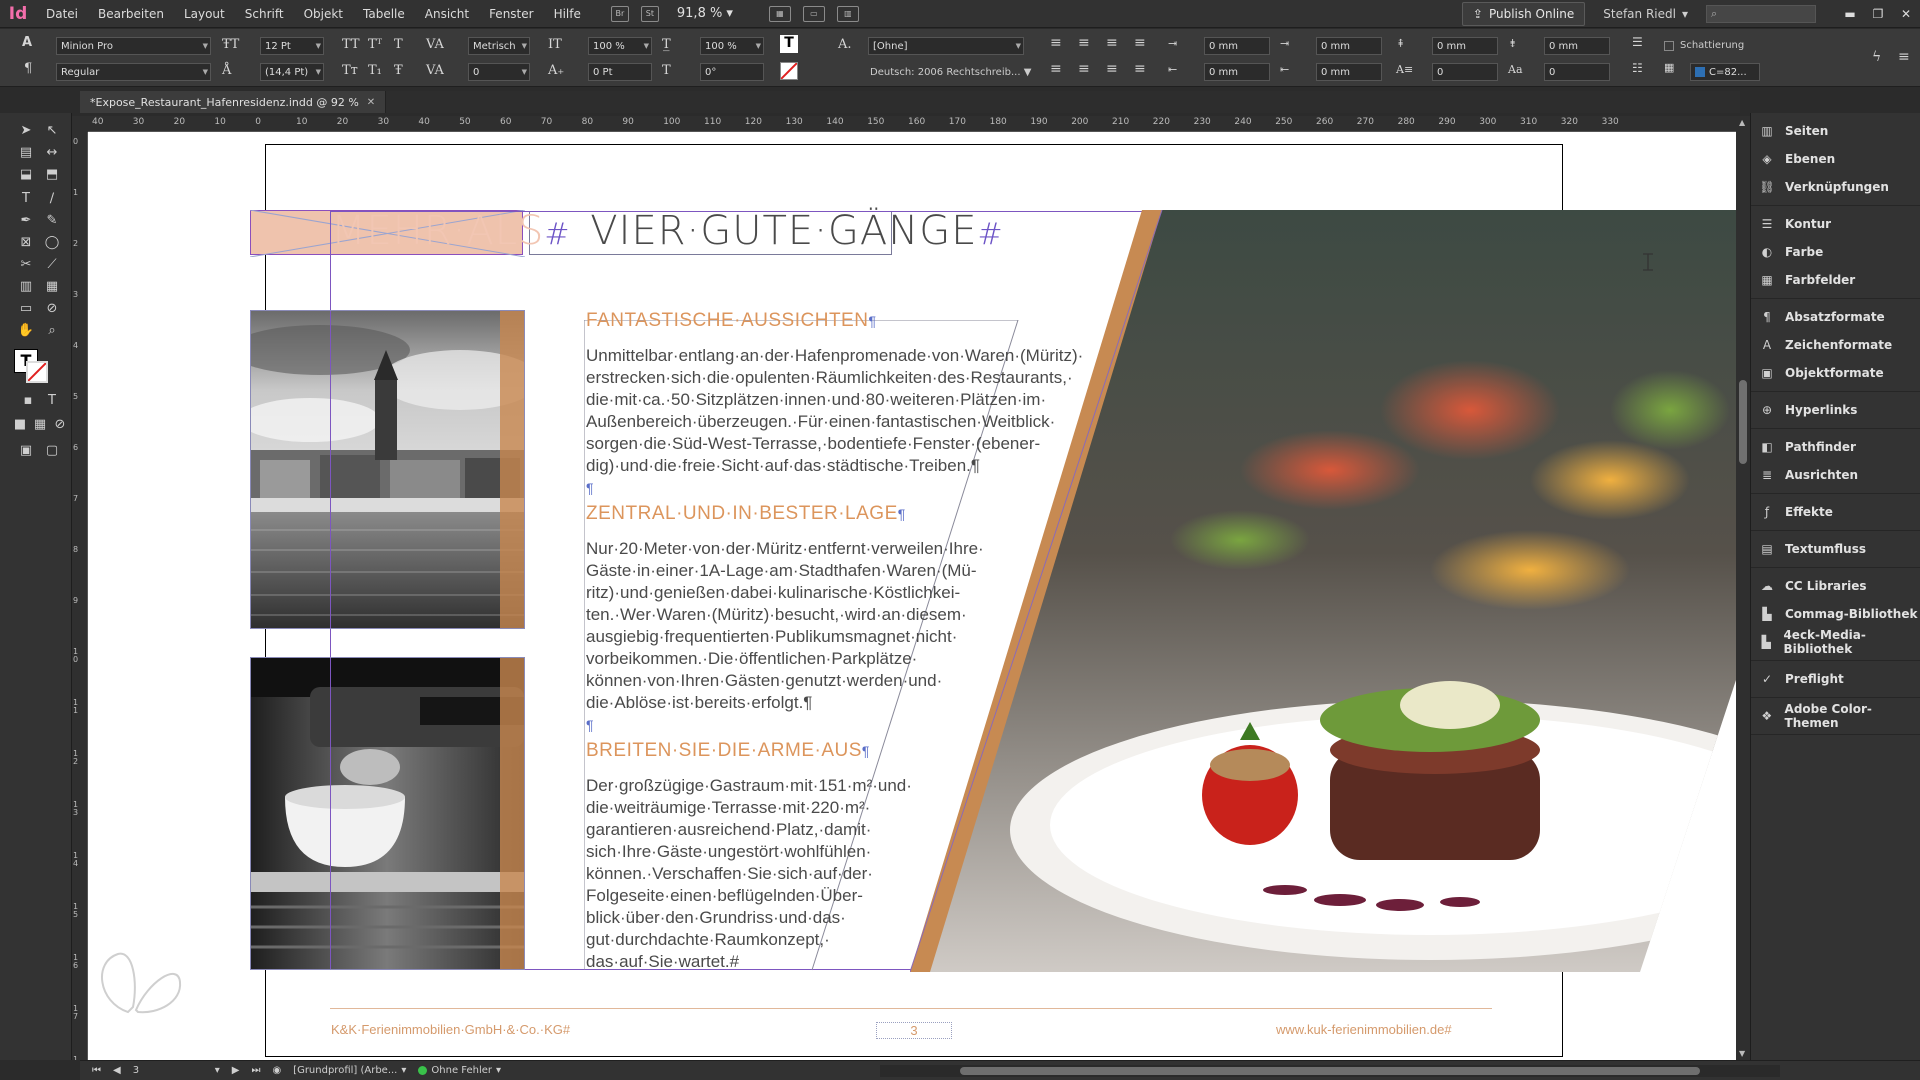 This screenshot has height=1080, width=1920. I want to click on justify-all-icon: ≡, so click(1112, 69).